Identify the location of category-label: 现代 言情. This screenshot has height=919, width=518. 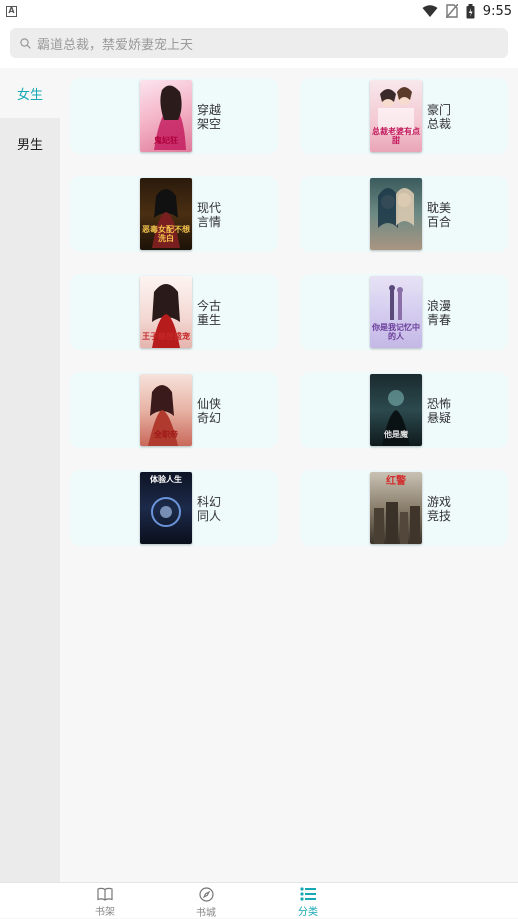
(217, 215).